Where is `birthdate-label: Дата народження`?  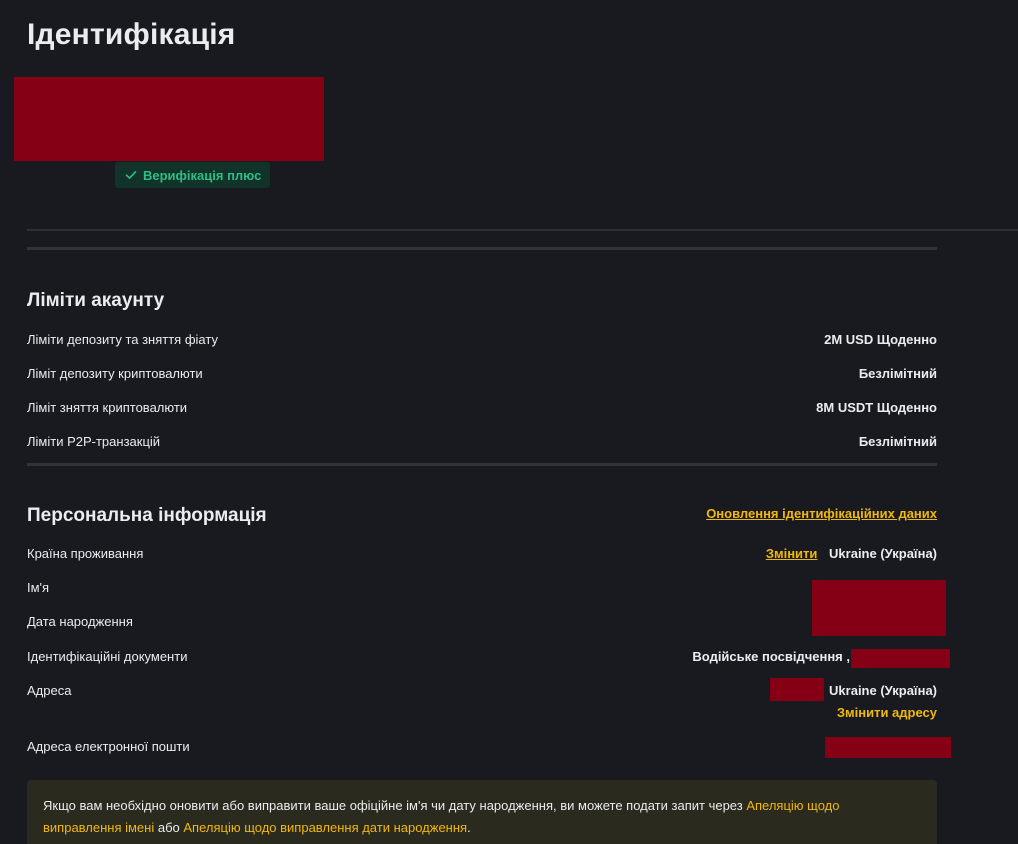 birthdate-label: Дата народження is located at coordinates (80, 621).